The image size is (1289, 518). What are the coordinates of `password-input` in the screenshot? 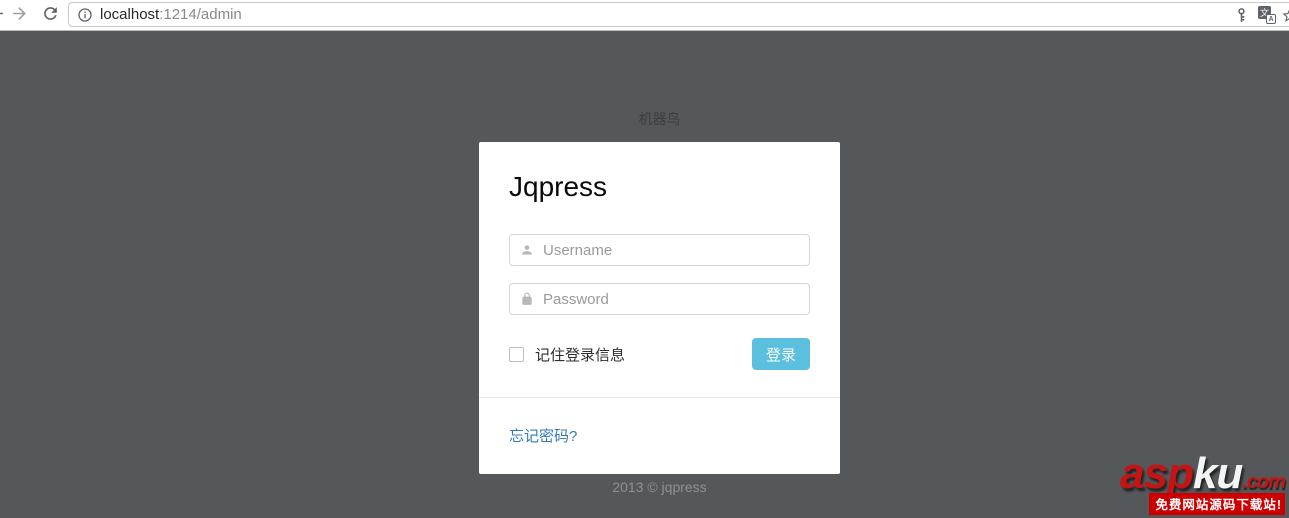 It's located at (671, 299).